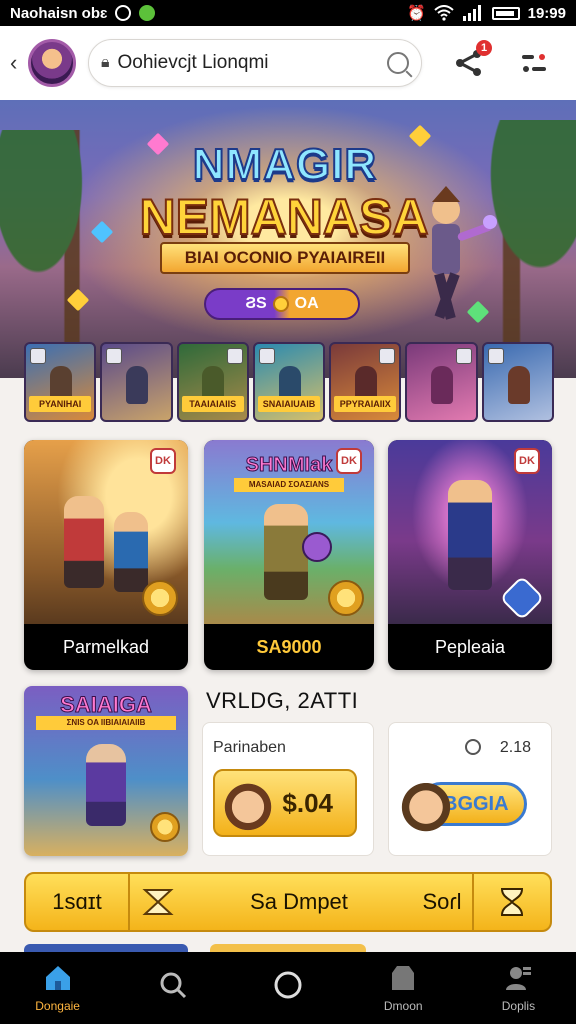  What do you see at coordinates (105, 62) in the screenshot?
I see `lock-icon: 🔒︎` at bounding box center [105, 62].